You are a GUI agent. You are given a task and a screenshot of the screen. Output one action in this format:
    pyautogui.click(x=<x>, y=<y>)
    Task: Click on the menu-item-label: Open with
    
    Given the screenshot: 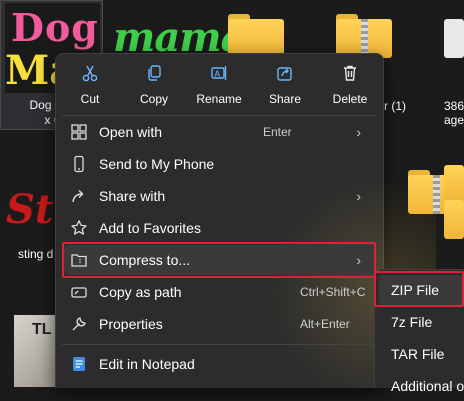 What is the action you would take?
    pyautogui.click(x=131, y=132)
    